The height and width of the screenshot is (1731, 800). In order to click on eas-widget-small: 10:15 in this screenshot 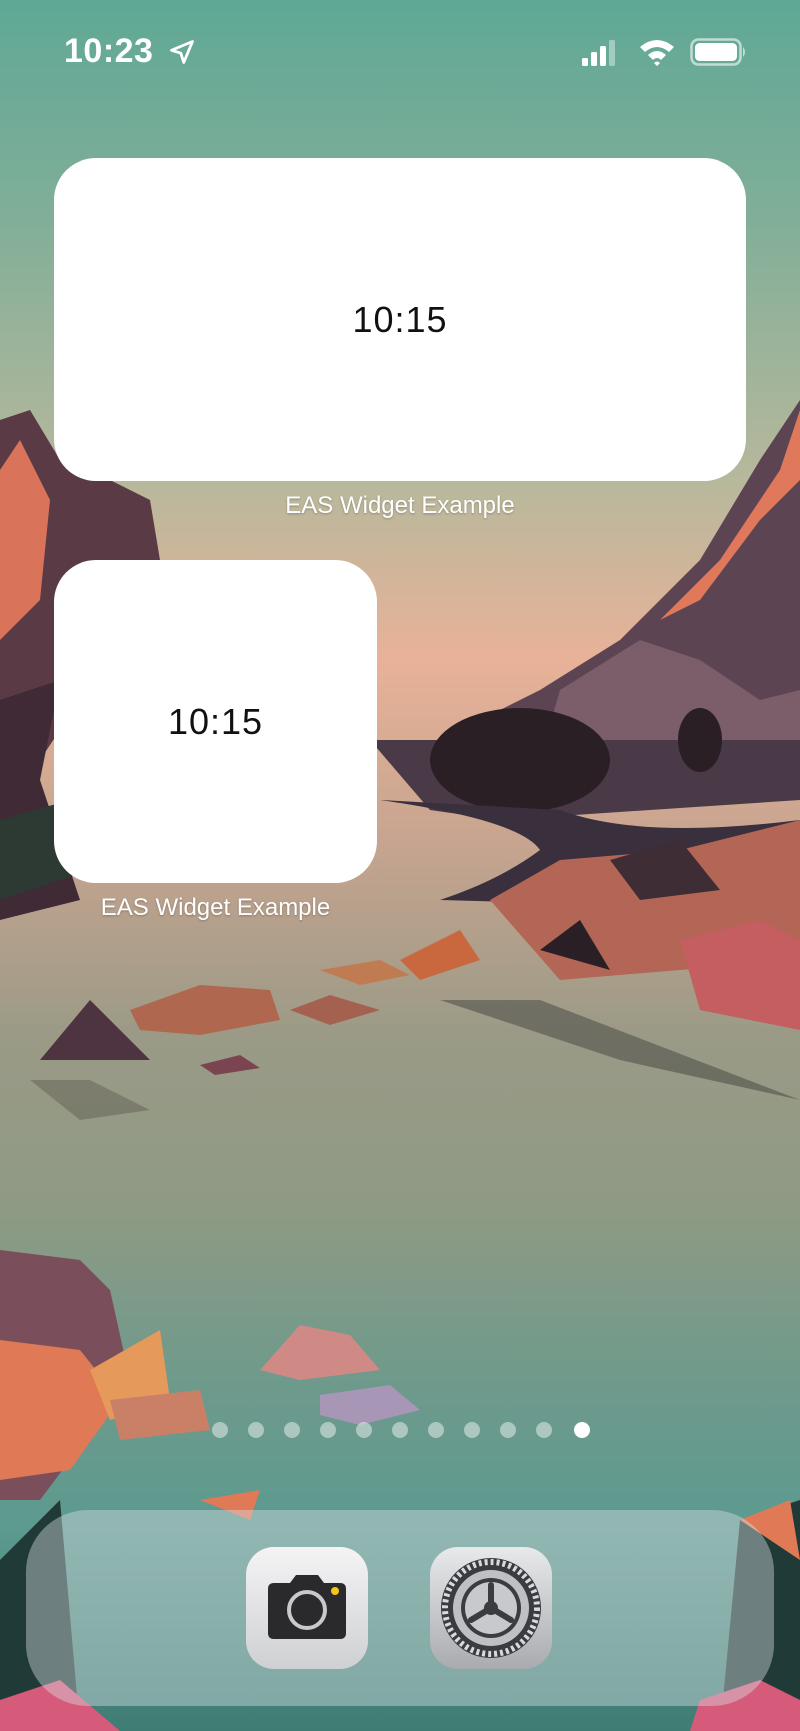, I will do `click(215, 721)`.